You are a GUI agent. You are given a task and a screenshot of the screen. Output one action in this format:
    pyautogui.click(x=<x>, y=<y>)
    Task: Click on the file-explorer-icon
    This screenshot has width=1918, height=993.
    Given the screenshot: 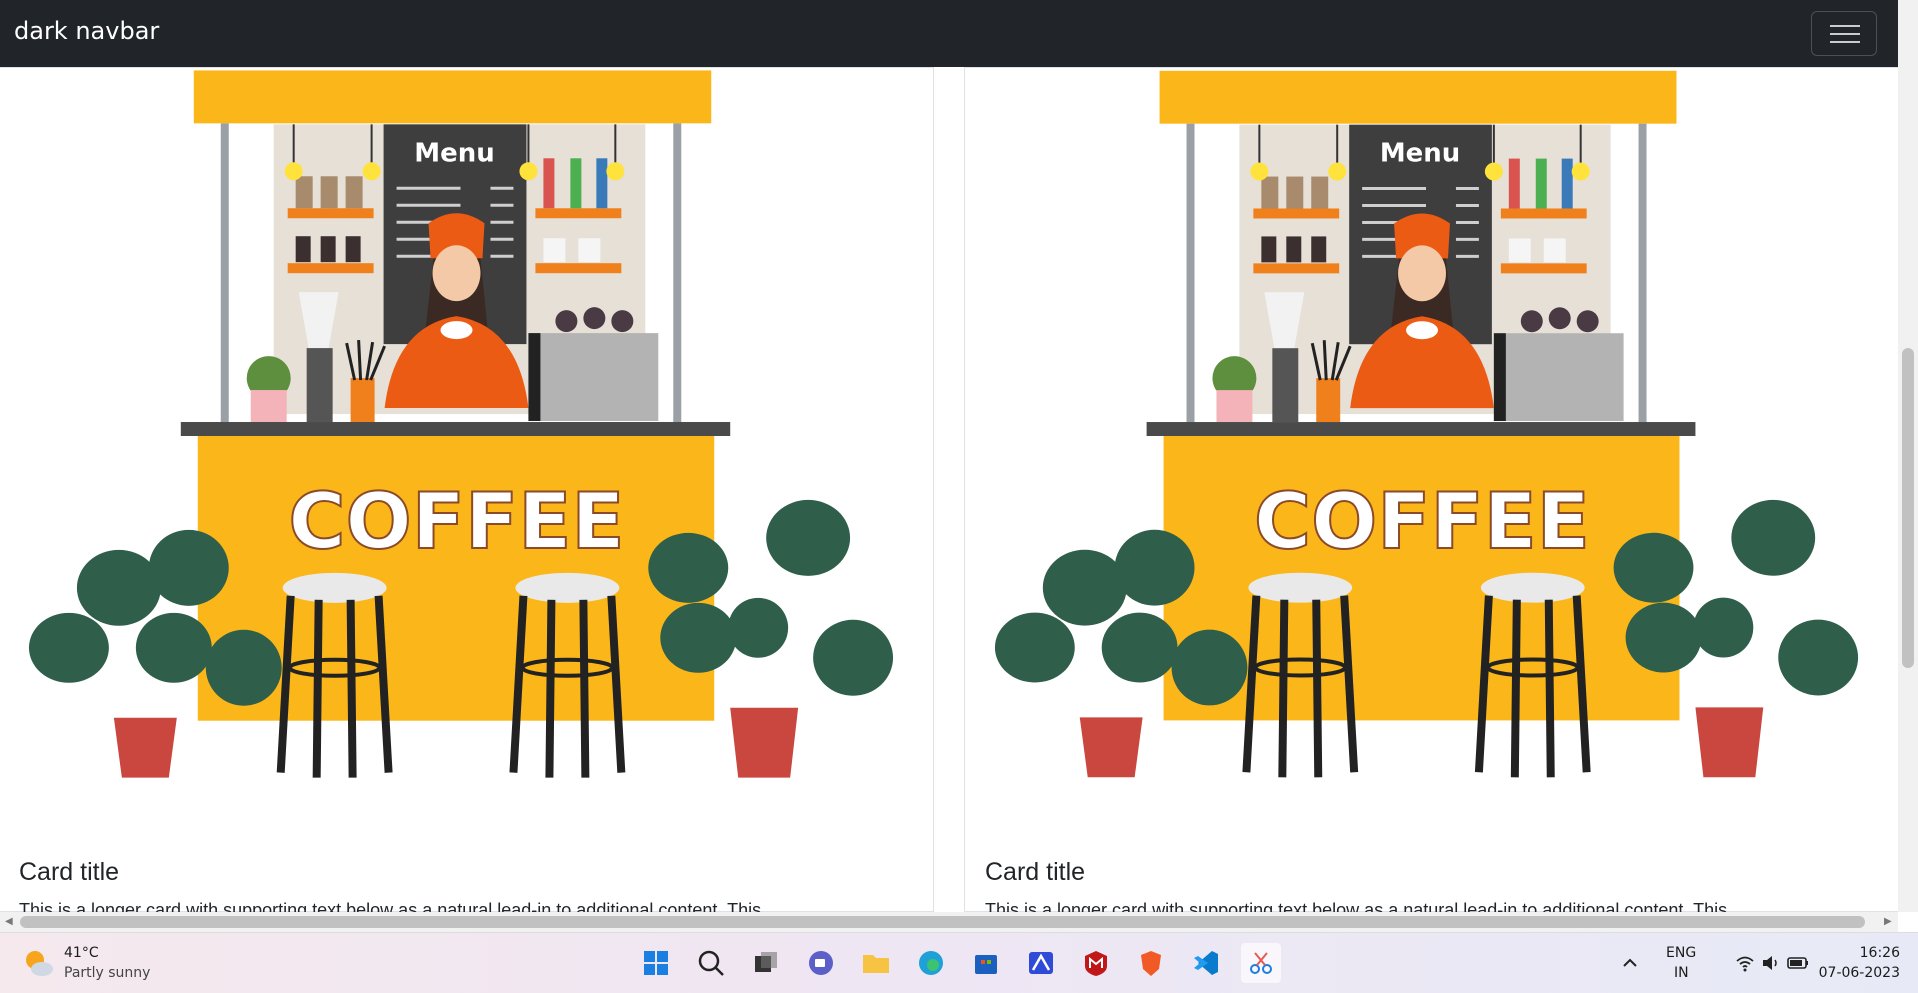 What is the action you would take?
    pyautogui.click(x=876, y=963)
    